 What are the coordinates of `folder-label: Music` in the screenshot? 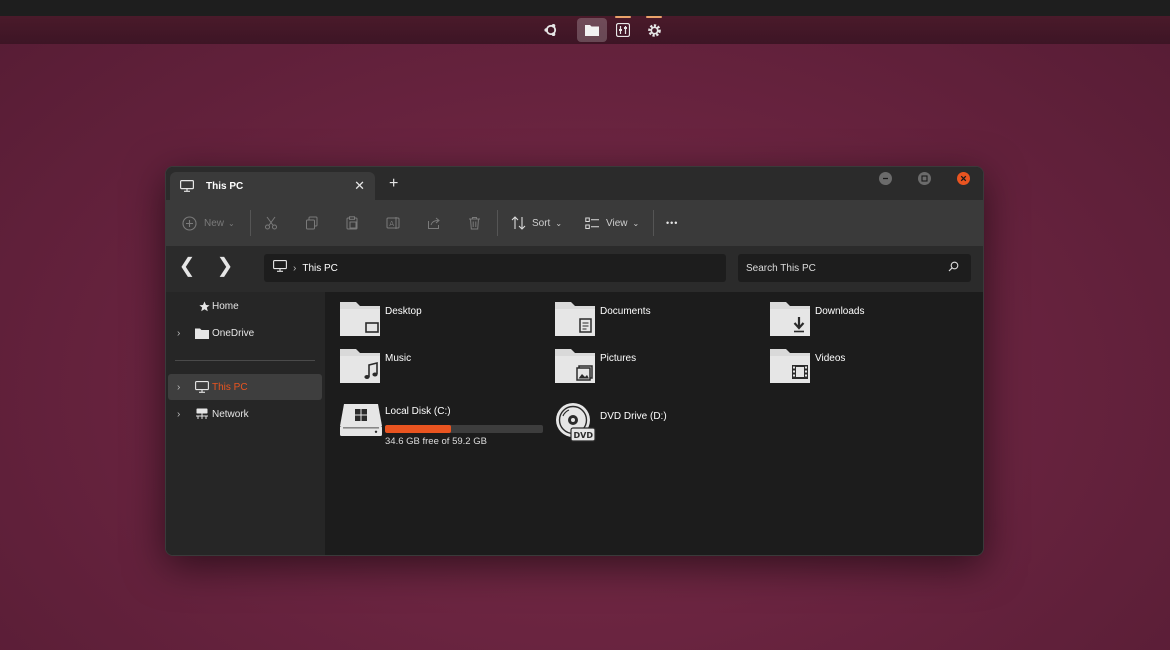 It's located at (398, 358).